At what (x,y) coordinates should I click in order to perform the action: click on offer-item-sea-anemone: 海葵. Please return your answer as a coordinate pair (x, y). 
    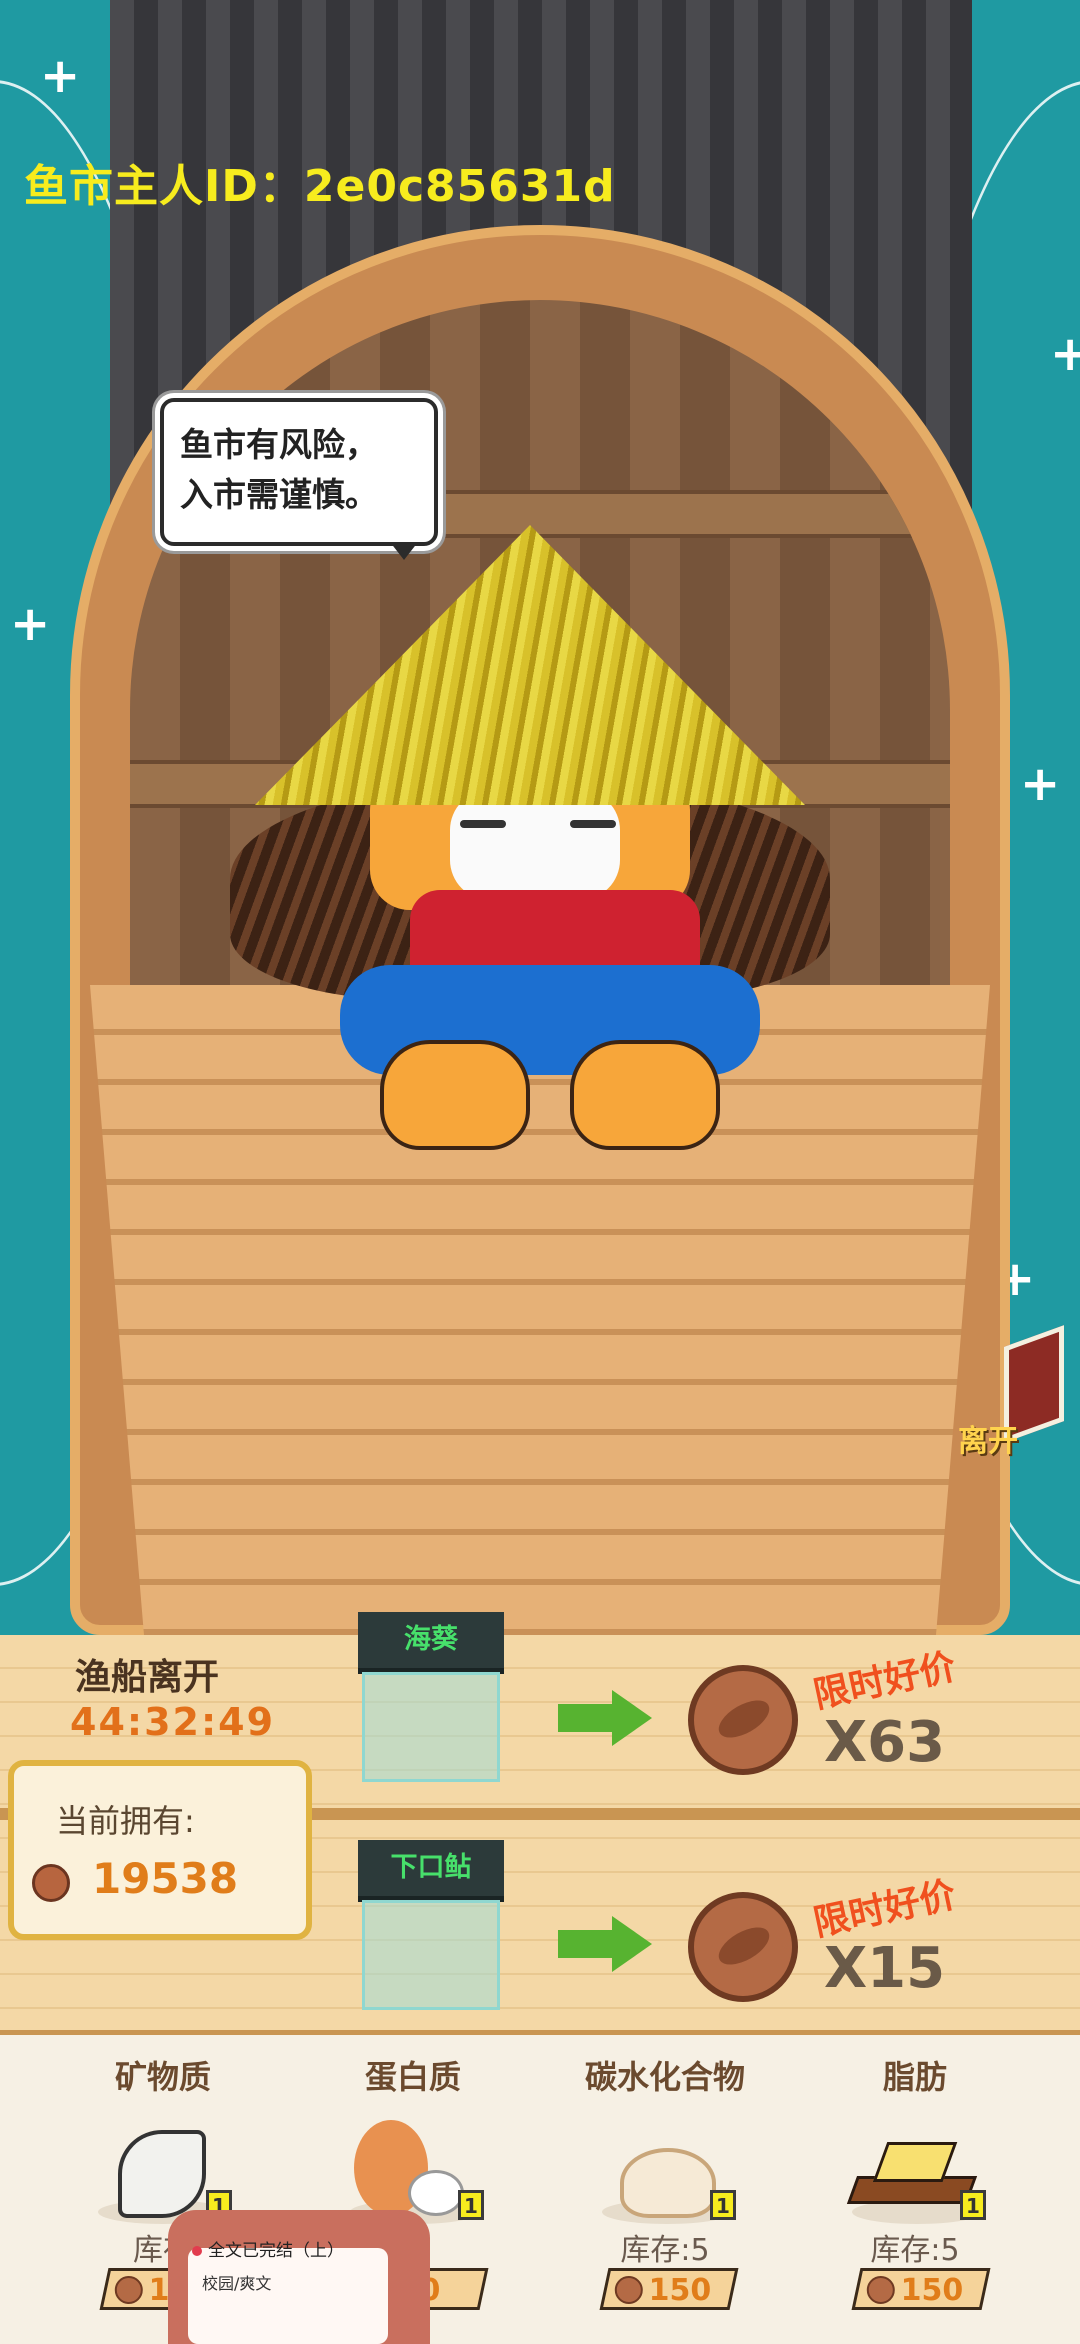
    Looking at the image, I should click on (431, 1697).